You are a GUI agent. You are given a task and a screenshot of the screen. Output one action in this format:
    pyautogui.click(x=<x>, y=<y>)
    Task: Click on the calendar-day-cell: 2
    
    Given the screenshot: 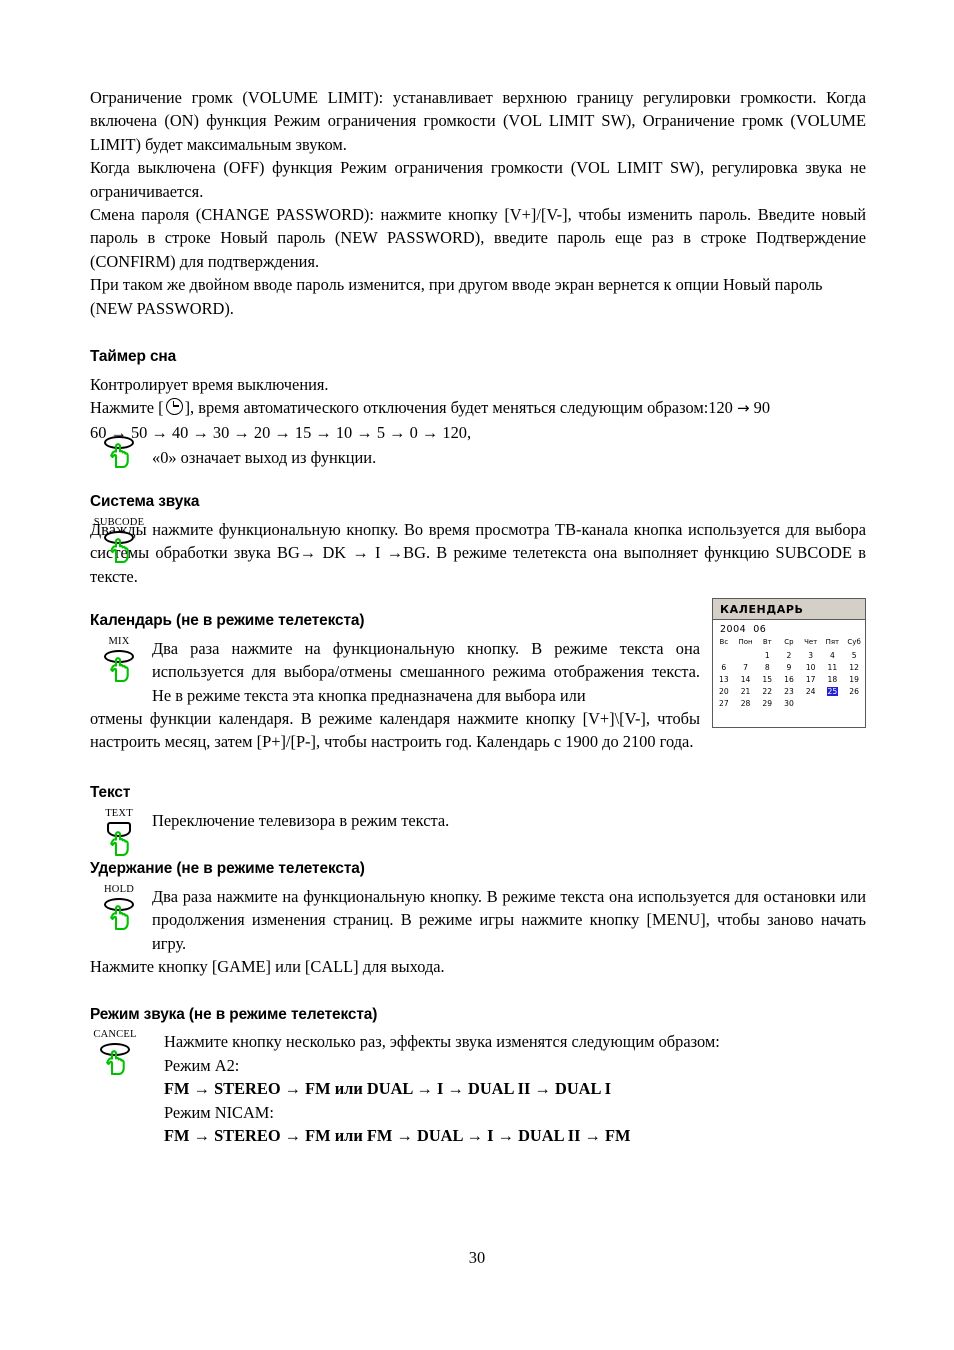 What is the action you would take?
    pyautogui.click(x=789, y=655)
    